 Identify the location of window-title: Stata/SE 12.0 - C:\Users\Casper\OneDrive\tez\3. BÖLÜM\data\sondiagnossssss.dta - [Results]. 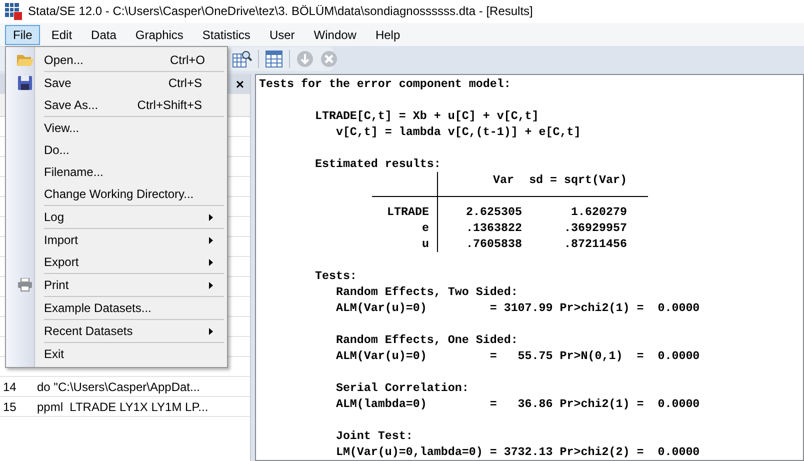
(280, 11).